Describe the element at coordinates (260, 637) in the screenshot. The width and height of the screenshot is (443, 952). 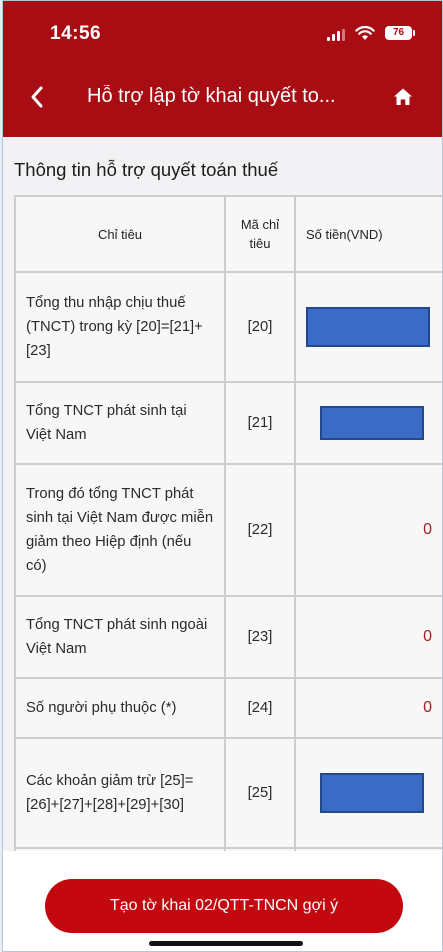
I see `row-code: [23]` at that location.